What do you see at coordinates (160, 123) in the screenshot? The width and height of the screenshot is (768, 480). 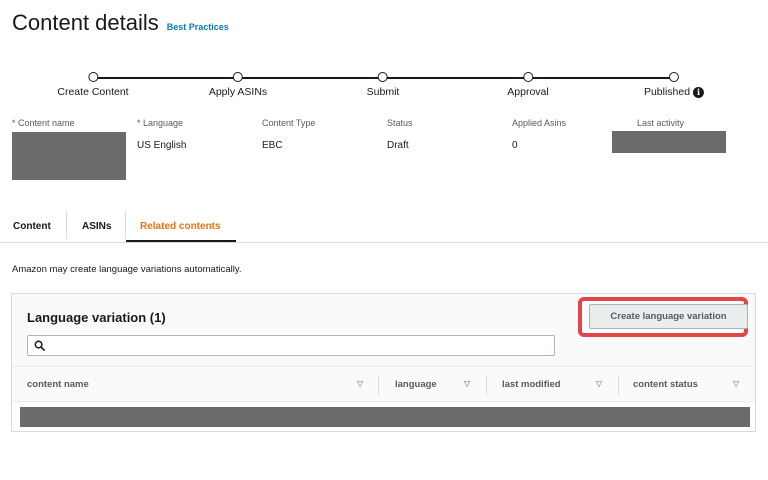 I see `detail-label: * Language` at bounding box center [160, 123].